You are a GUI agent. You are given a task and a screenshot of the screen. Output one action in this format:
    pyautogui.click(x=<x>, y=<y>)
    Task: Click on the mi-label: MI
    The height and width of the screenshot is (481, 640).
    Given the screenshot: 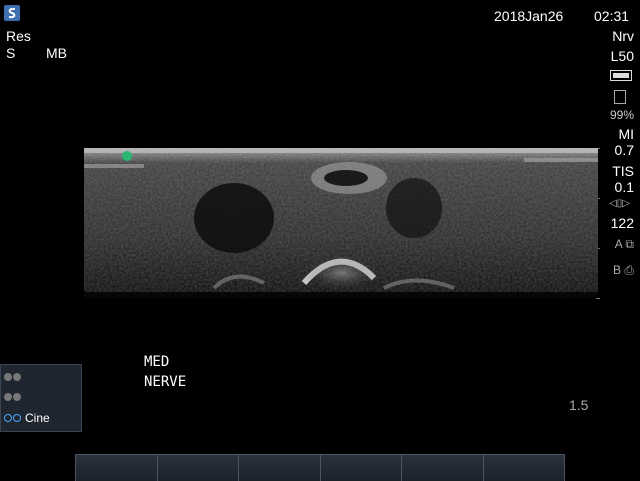 What is the action you would take?
    pyautogui.click(x=626, y=134)
    